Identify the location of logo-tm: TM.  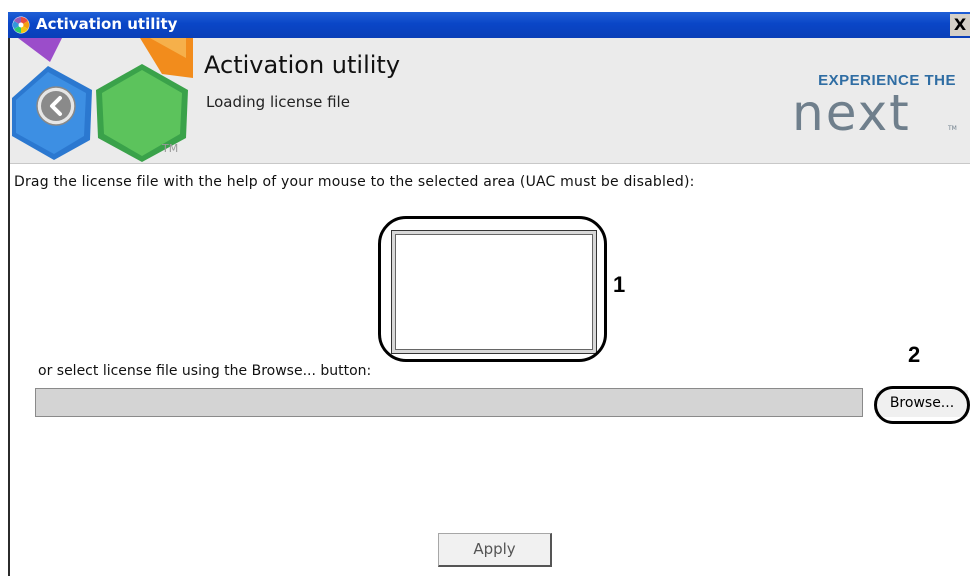
(169, 148).